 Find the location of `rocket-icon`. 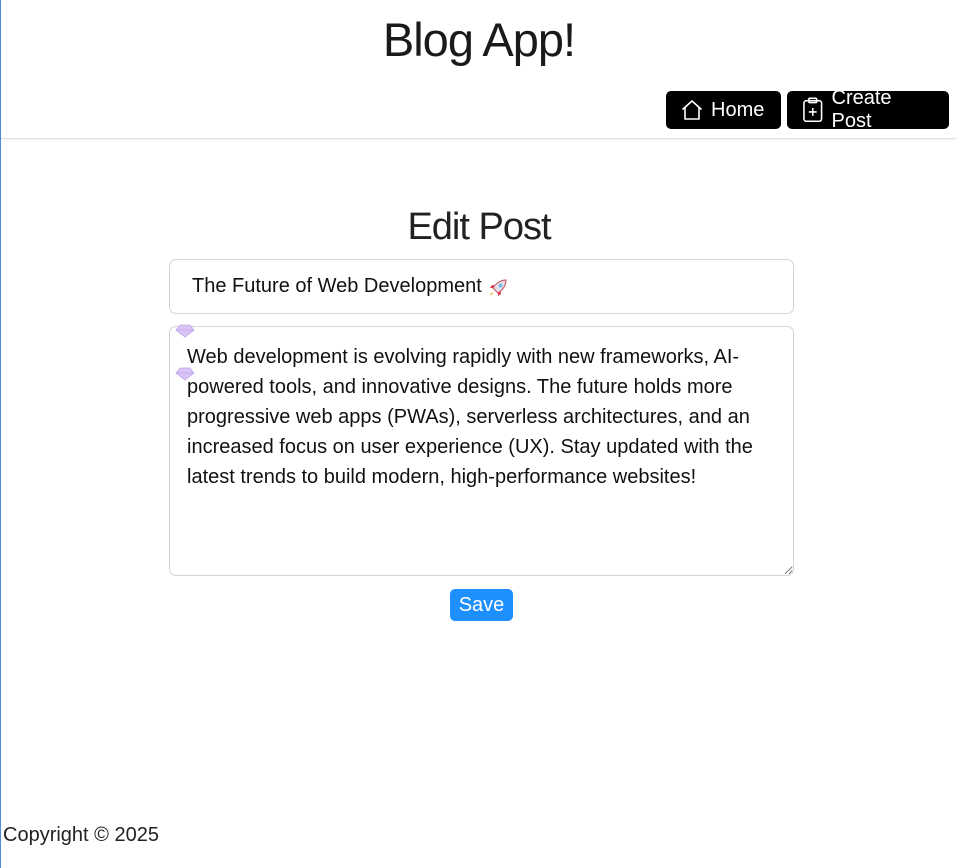

rocket-icon is located at coordinates (498, 287).